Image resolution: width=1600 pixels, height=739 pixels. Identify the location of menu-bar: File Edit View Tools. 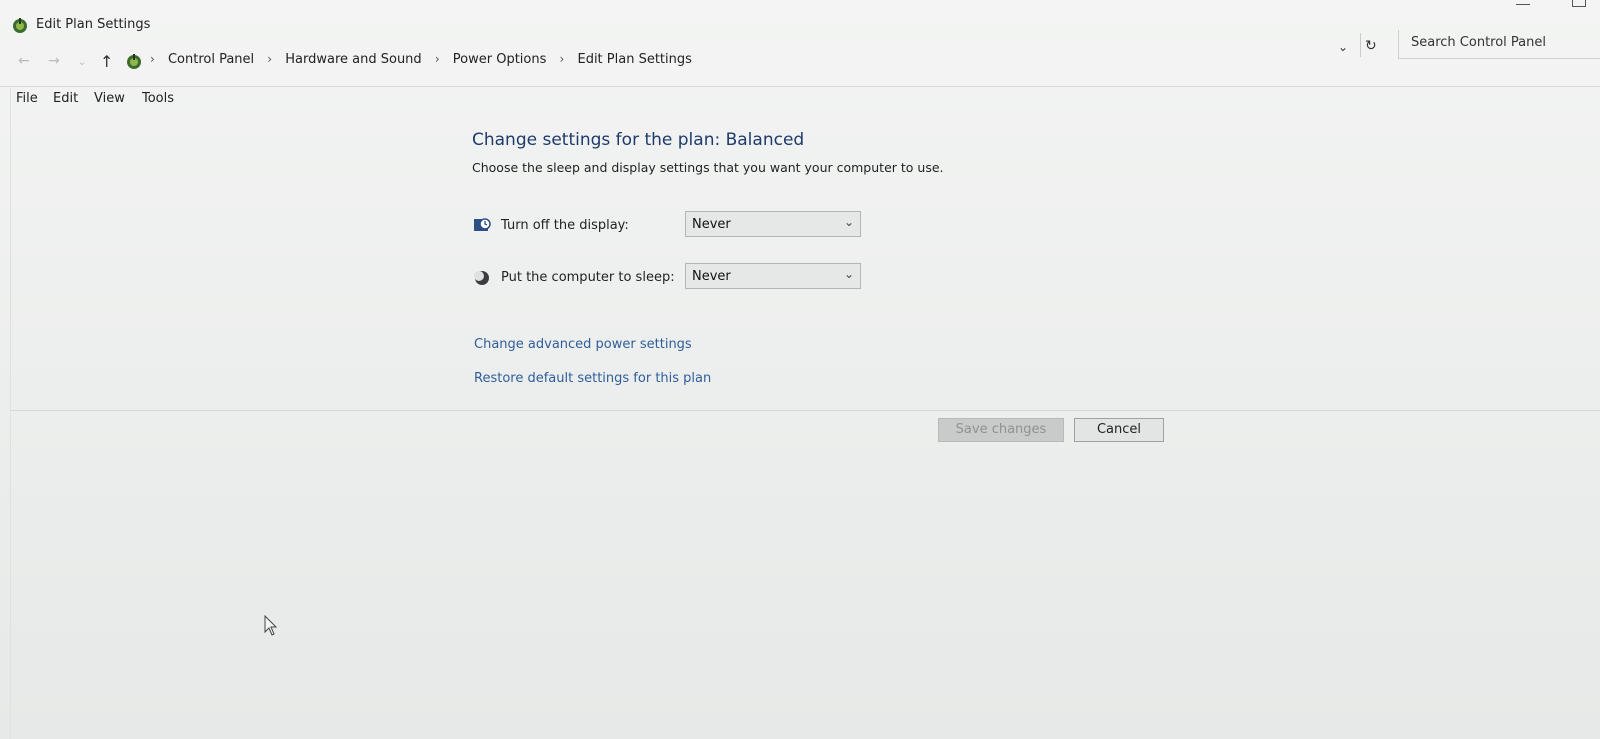
(800, 97).